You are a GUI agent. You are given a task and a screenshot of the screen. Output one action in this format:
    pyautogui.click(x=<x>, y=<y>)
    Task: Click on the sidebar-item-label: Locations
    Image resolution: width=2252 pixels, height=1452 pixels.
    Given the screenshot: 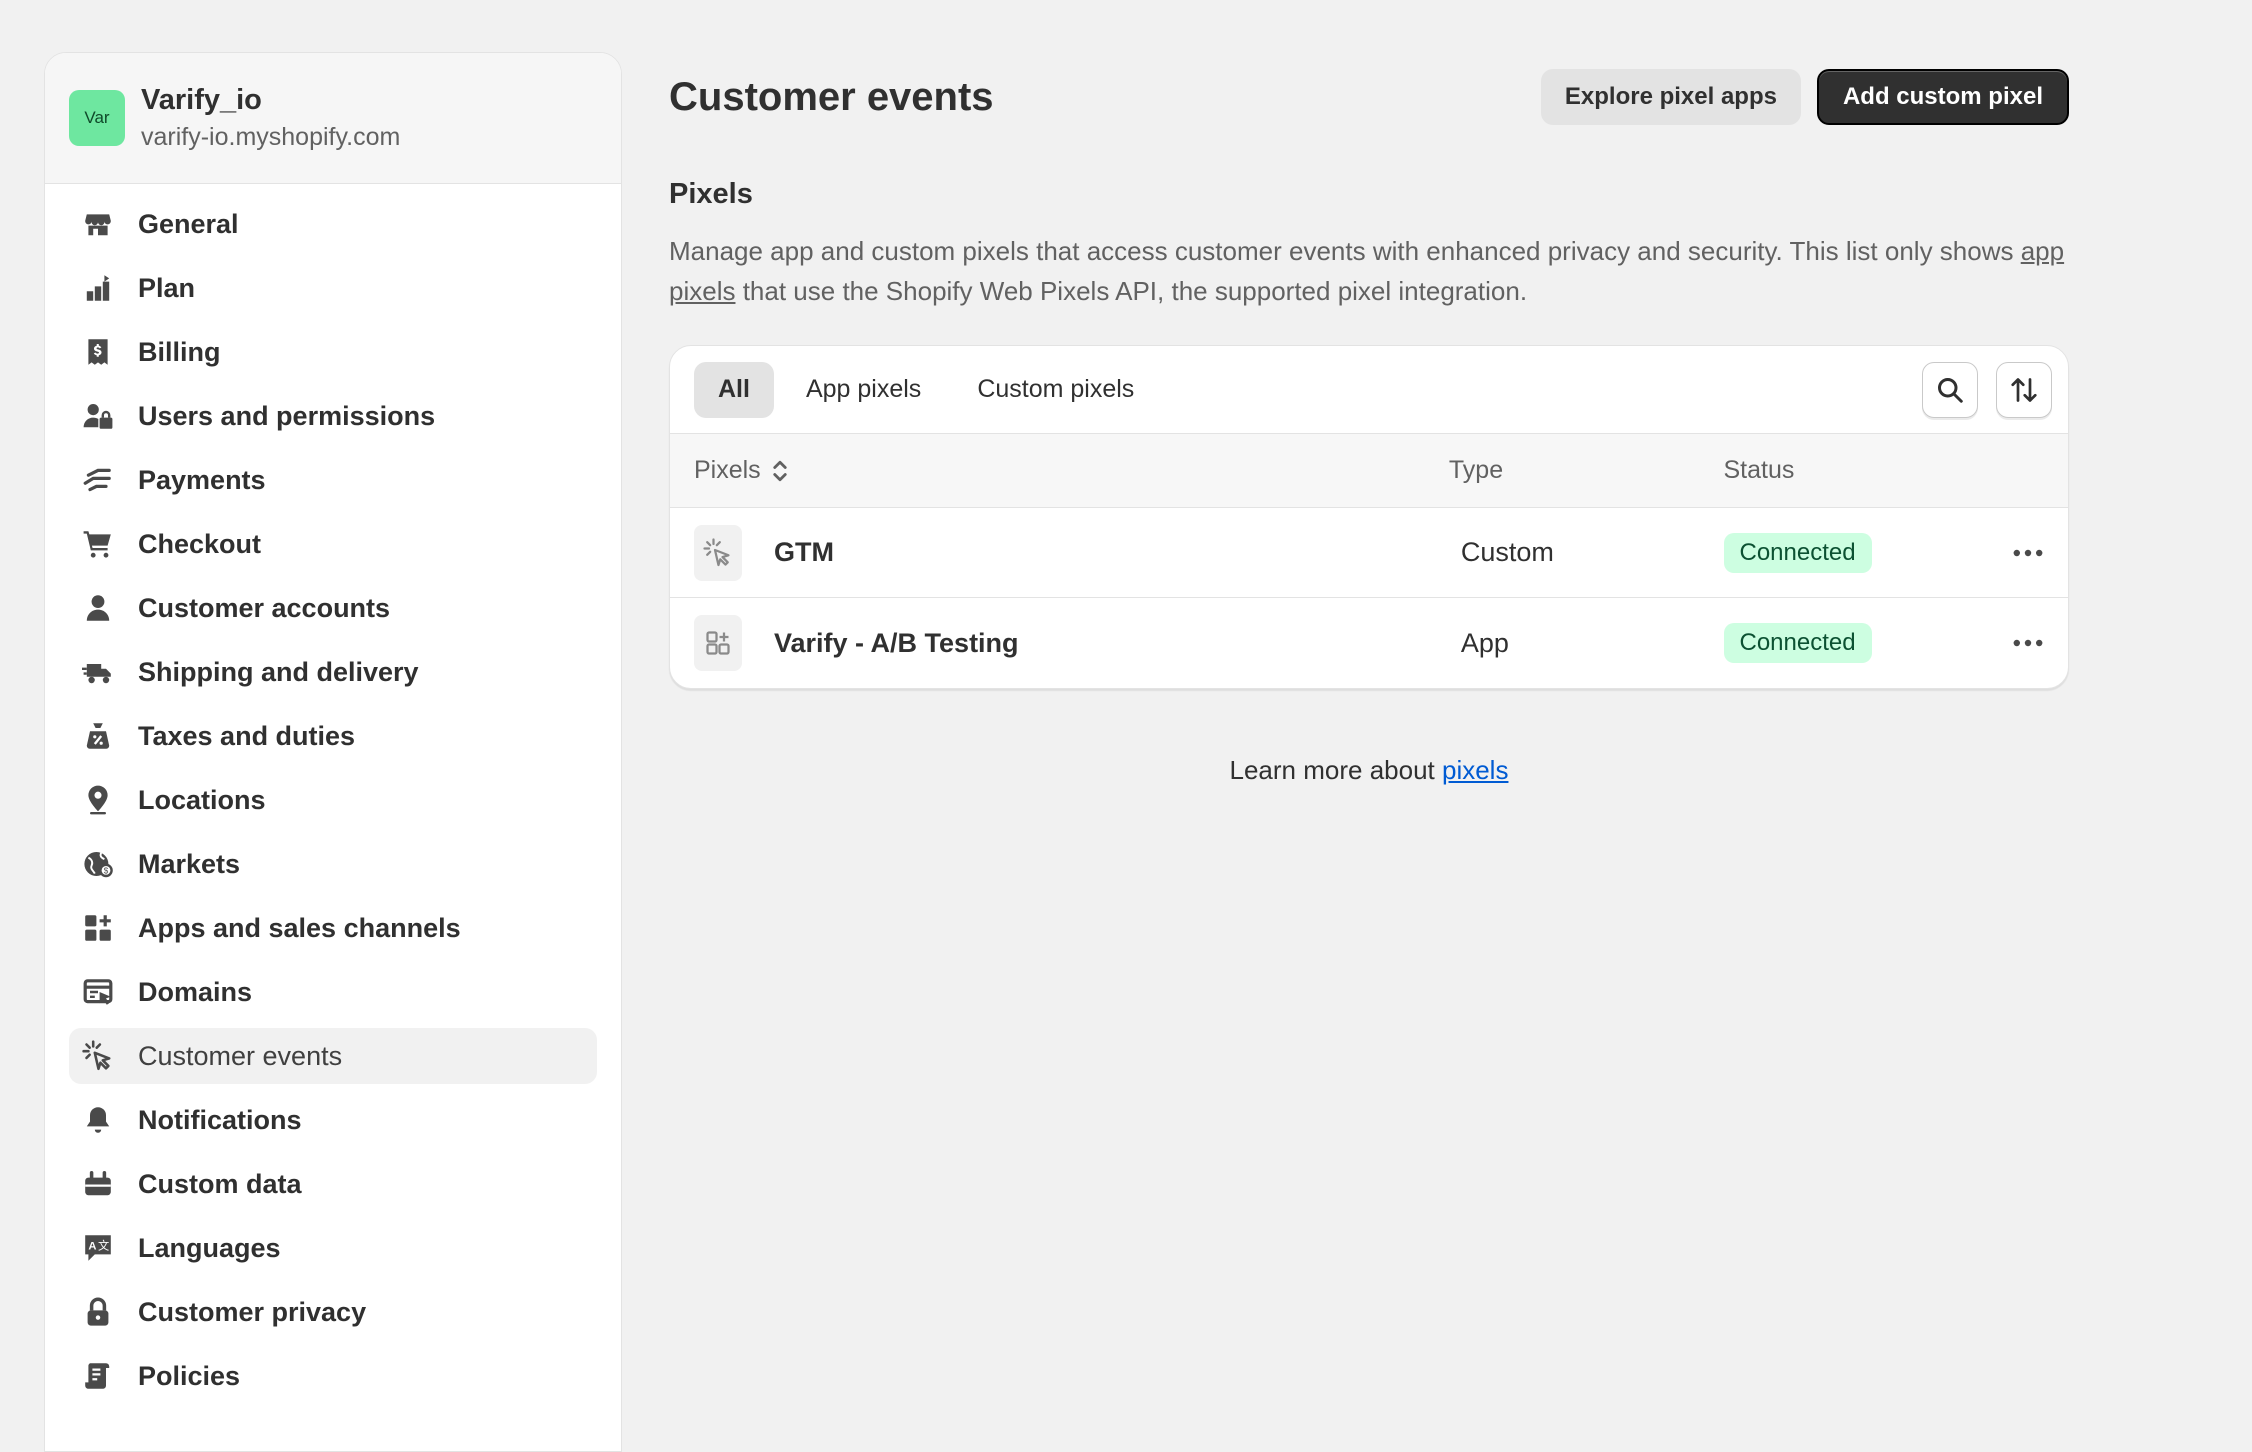 What is the action you would take?
    pyautogui.click(x=202, y=799)
    